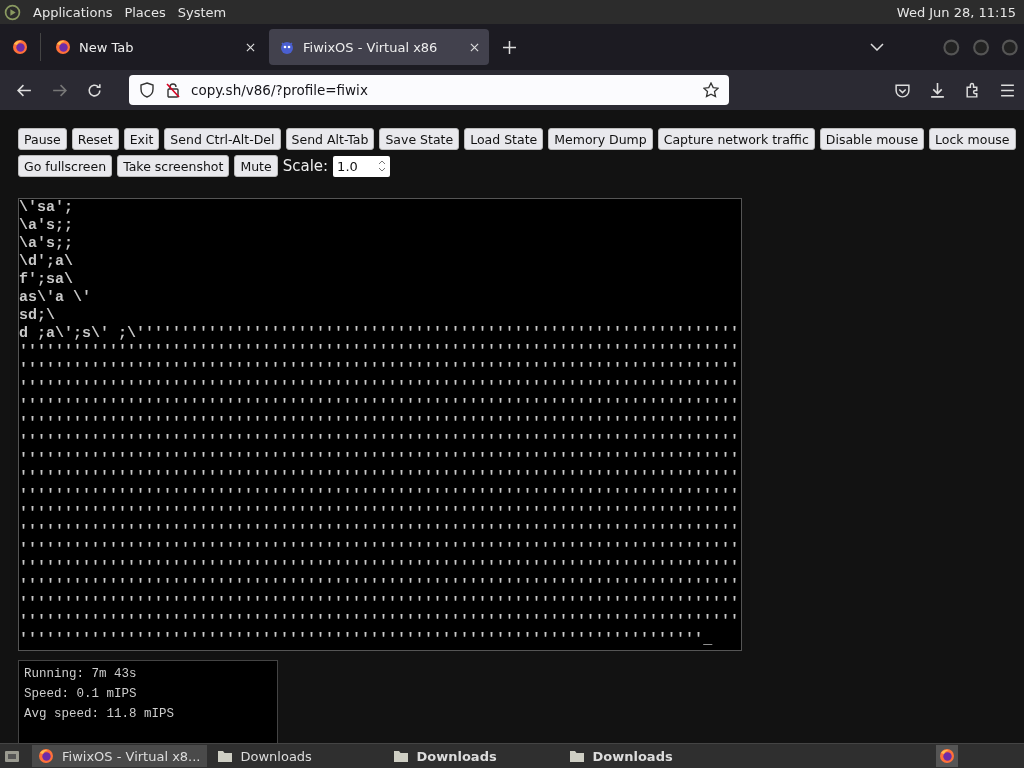 The image size is (1024, 768). I want to click on spinner-arrows-icon, so click(382, 166).